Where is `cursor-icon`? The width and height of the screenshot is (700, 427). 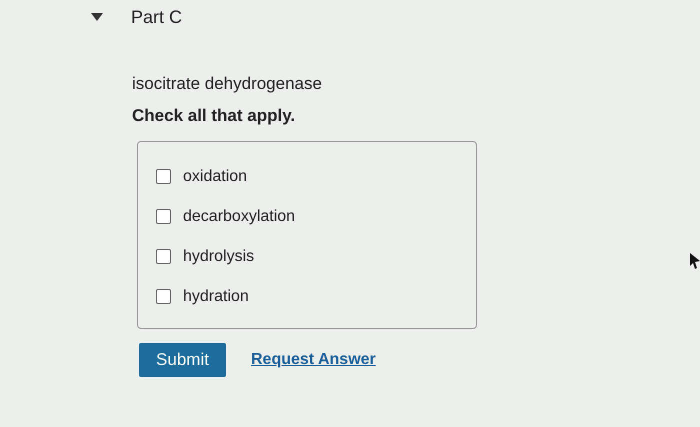 cursor-icon is located at coordinates (695, 261).